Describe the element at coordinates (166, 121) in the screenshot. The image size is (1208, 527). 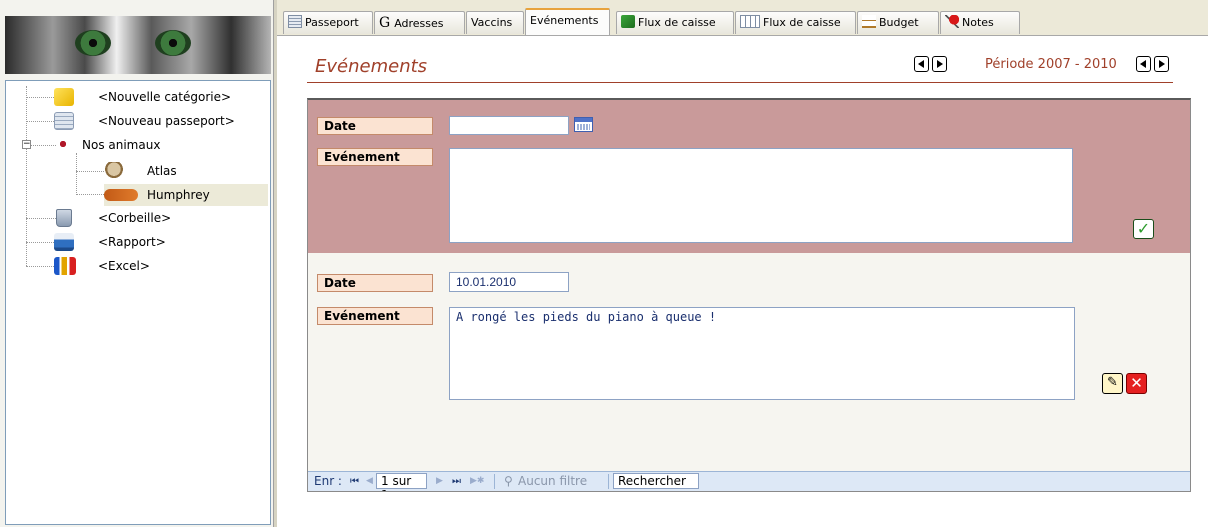
I see `tree-item-label: <Nouveau passeport>` at that location.